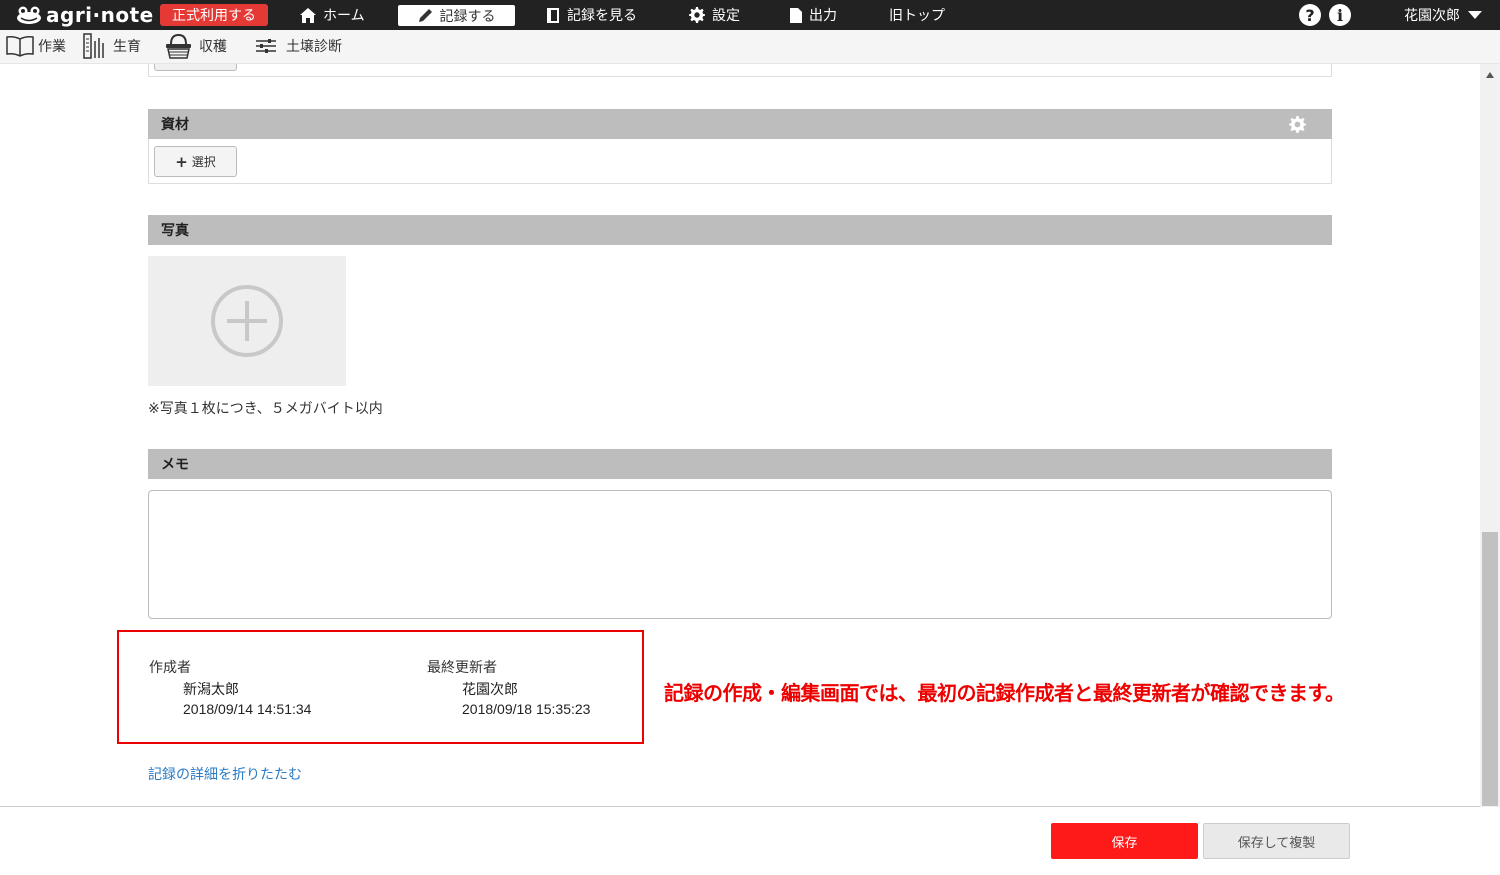  What do you see at coordinates (1432, 16) in the screenshot?
I see `user-name: 花園次郎` at bounding box center [1432, 16].